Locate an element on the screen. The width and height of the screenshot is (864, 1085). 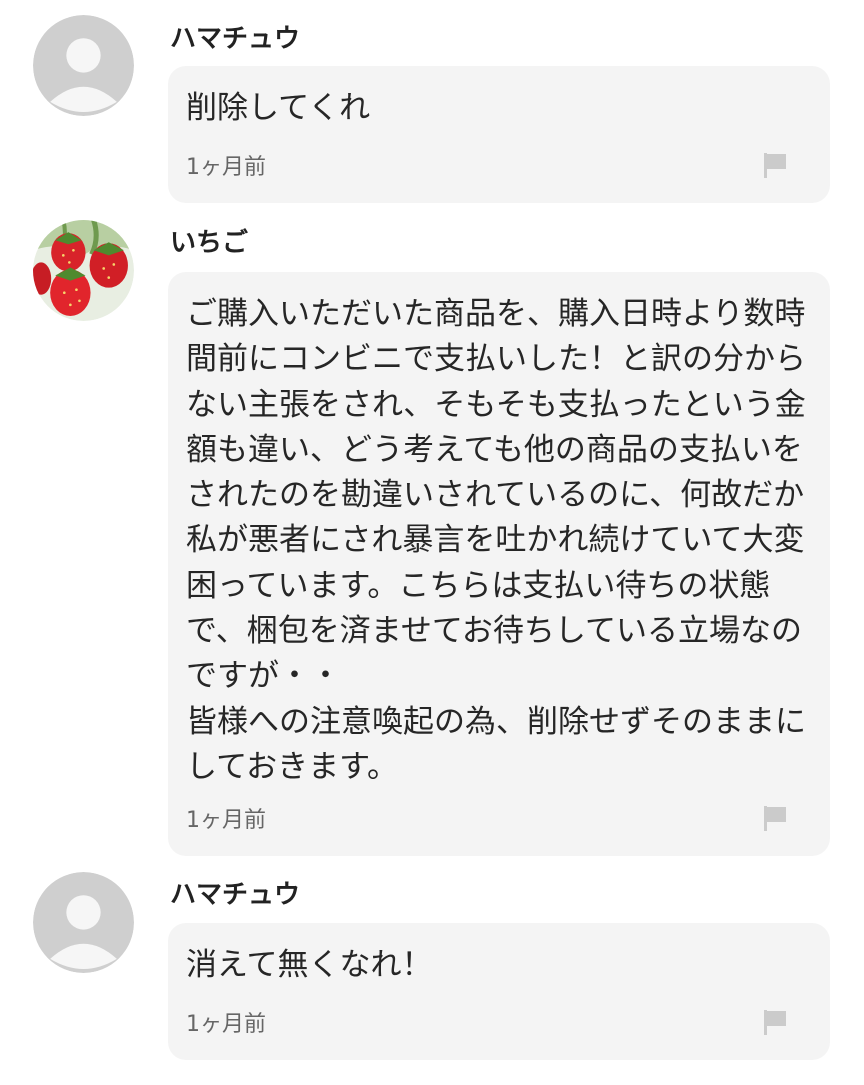
comment-bubble: 消えて無くなれ！ 1ヶ月前 is located at coordinates (499, 991).